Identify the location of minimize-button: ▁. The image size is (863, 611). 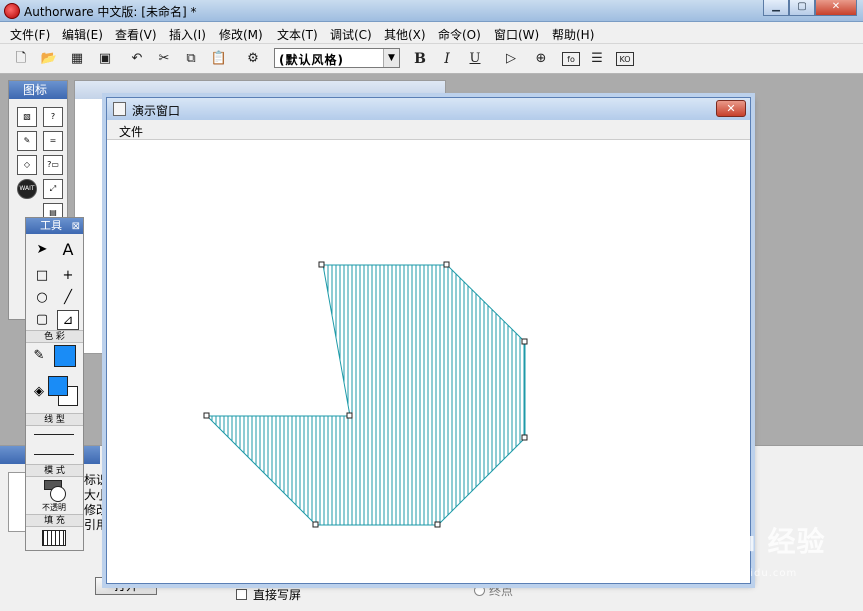
(776, 8).